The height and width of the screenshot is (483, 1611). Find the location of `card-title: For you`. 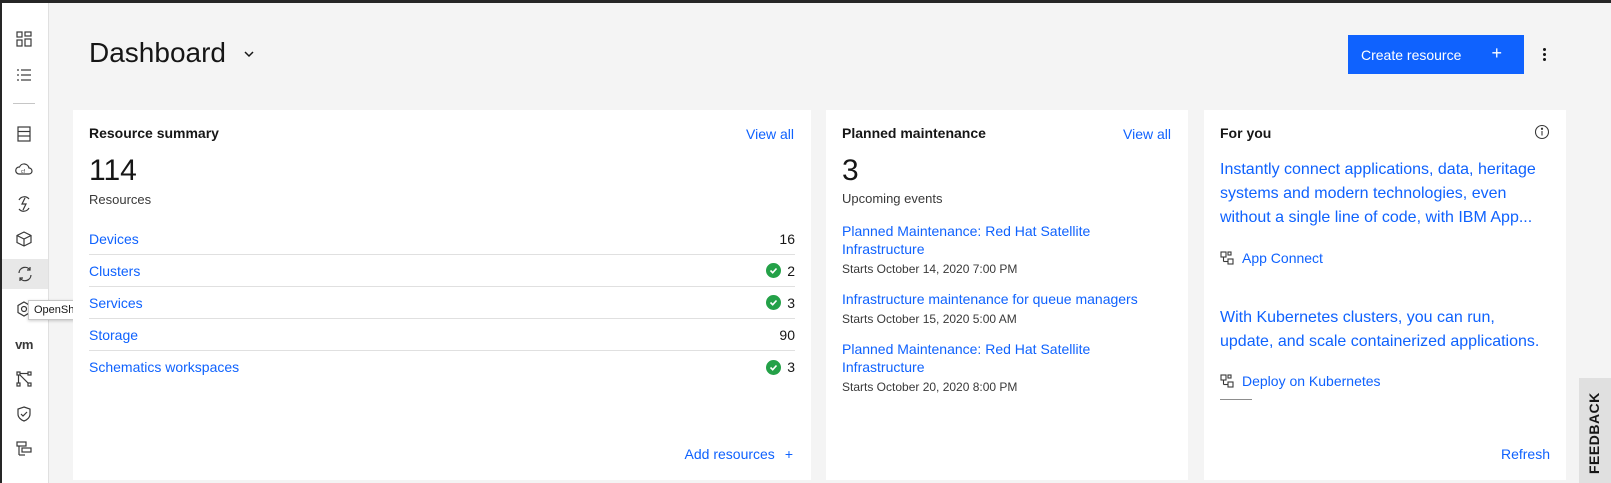

card-title: For you is located at coordinates (1246, 133).